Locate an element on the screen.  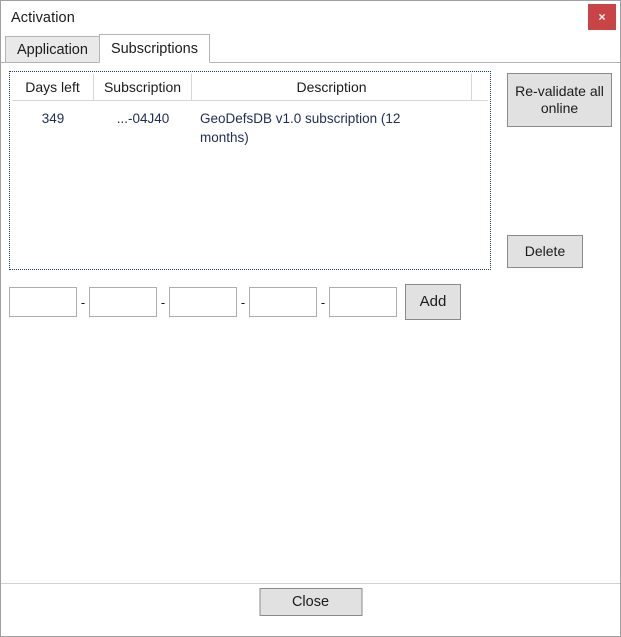
delete-button: Delete is located at coordinates (545, 251).